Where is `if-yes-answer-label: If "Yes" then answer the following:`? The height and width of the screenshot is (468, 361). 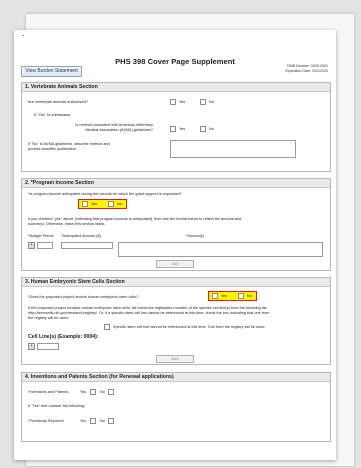 if-yes-answer-label: If "Yes" then answer the following: is located at coordinates (57, 406).